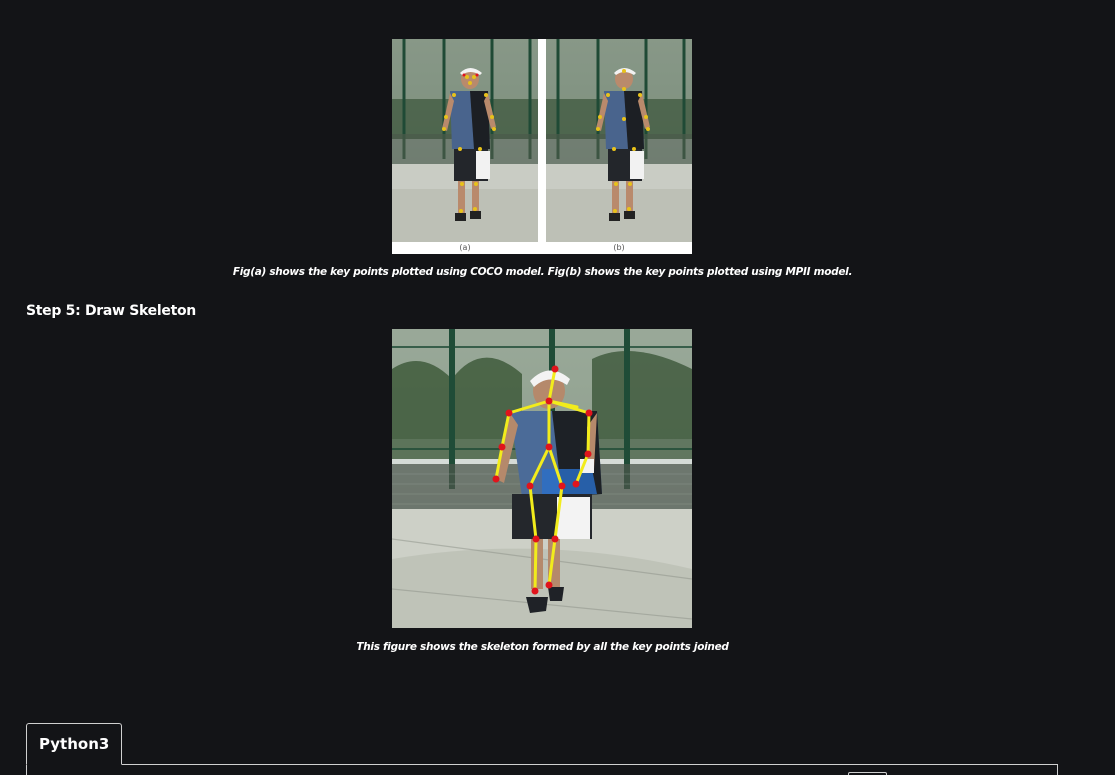 The image size is (1115, 775). What do you see at coordinates (619, 247) in the screenshot?
I see `figure-label-b: (b)` at bounding box center [619, 247].